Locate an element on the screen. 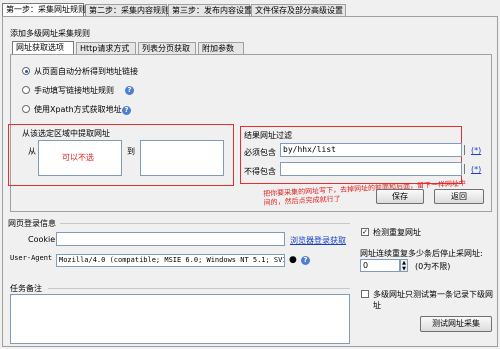 The width and height of the screenshot is (500, 349). extract-title: 从该选定区域中提取网址 is located at coordinates (66, 133).